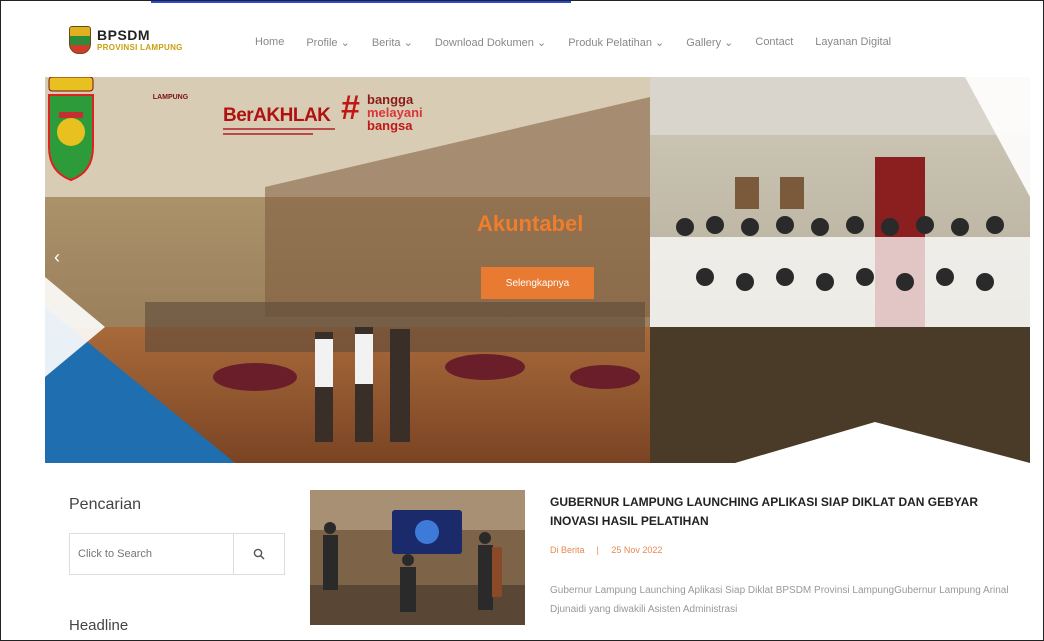 The width and height of the screenshot is (1044, 641). Describe the element at coordinates (530, 223) in the screenshot. I see `slide-caption: Akuntabel` at that location.